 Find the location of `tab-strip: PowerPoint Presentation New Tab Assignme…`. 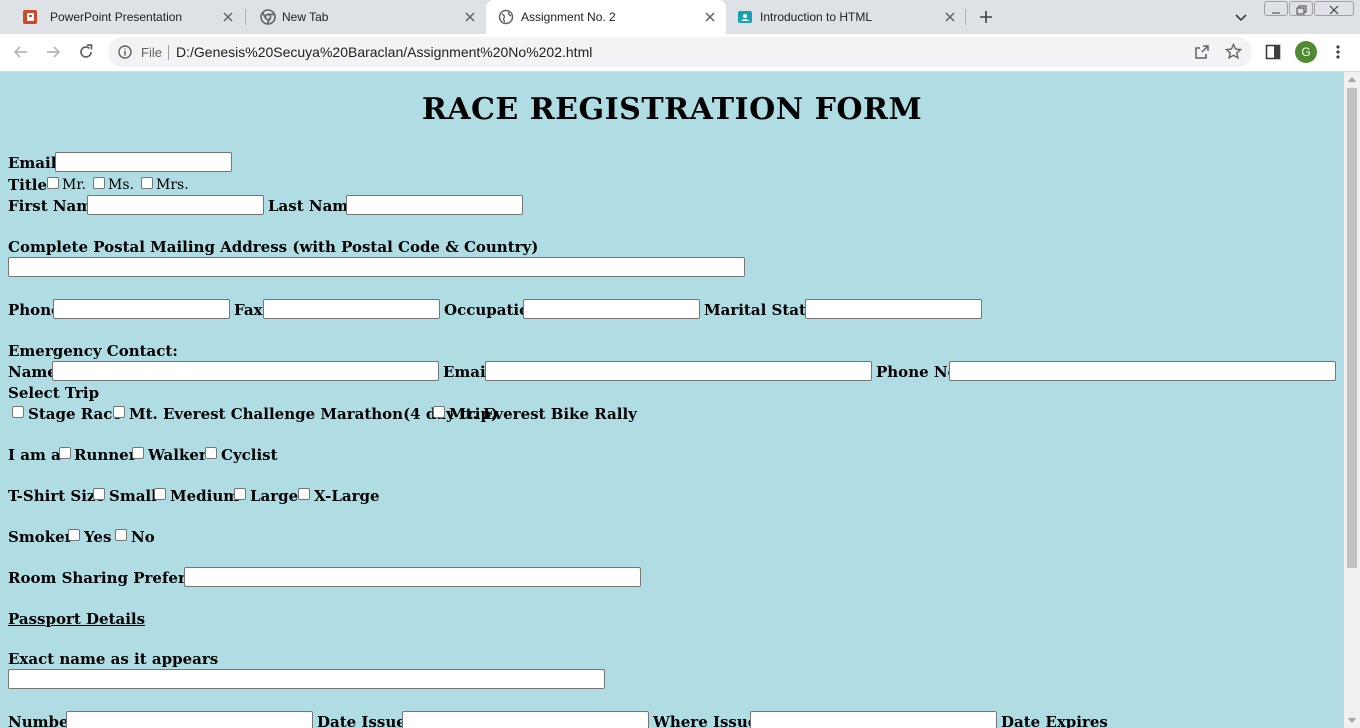

tab-strip: PowerPoint Presentation New Tab Assignme… is located at coordinates (680, 17).